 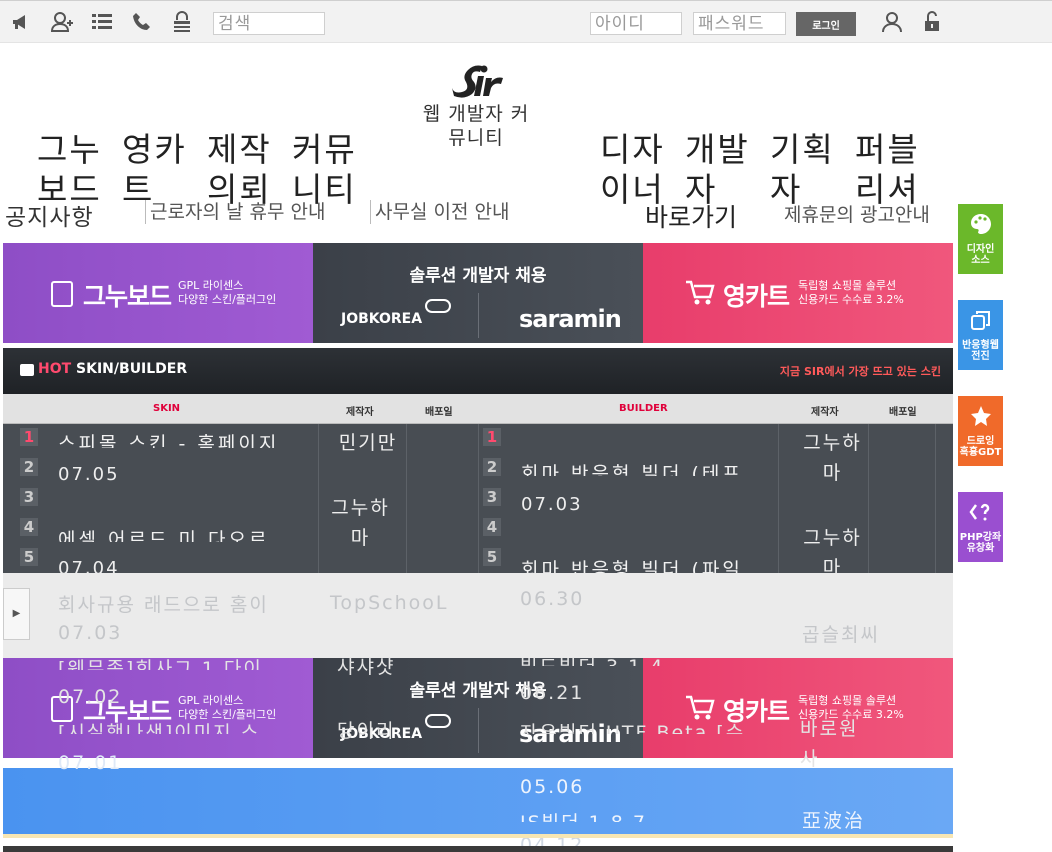 I want to click on code-icon, so click(x=981, y=512).